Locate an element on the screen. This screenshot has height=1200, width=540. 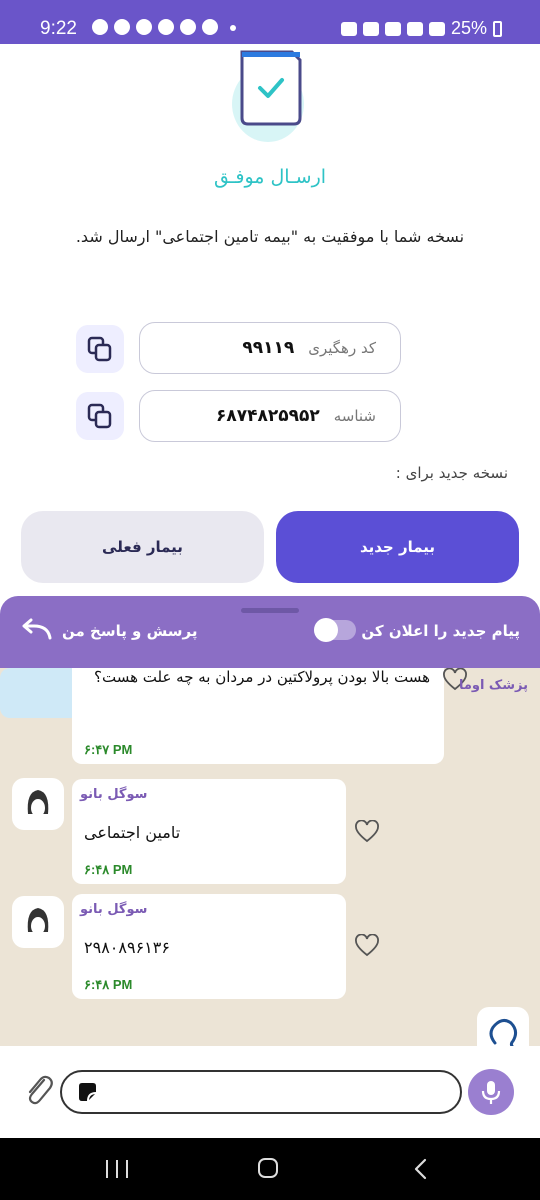
system-nav-bar is located at coordinates (270, 1169).